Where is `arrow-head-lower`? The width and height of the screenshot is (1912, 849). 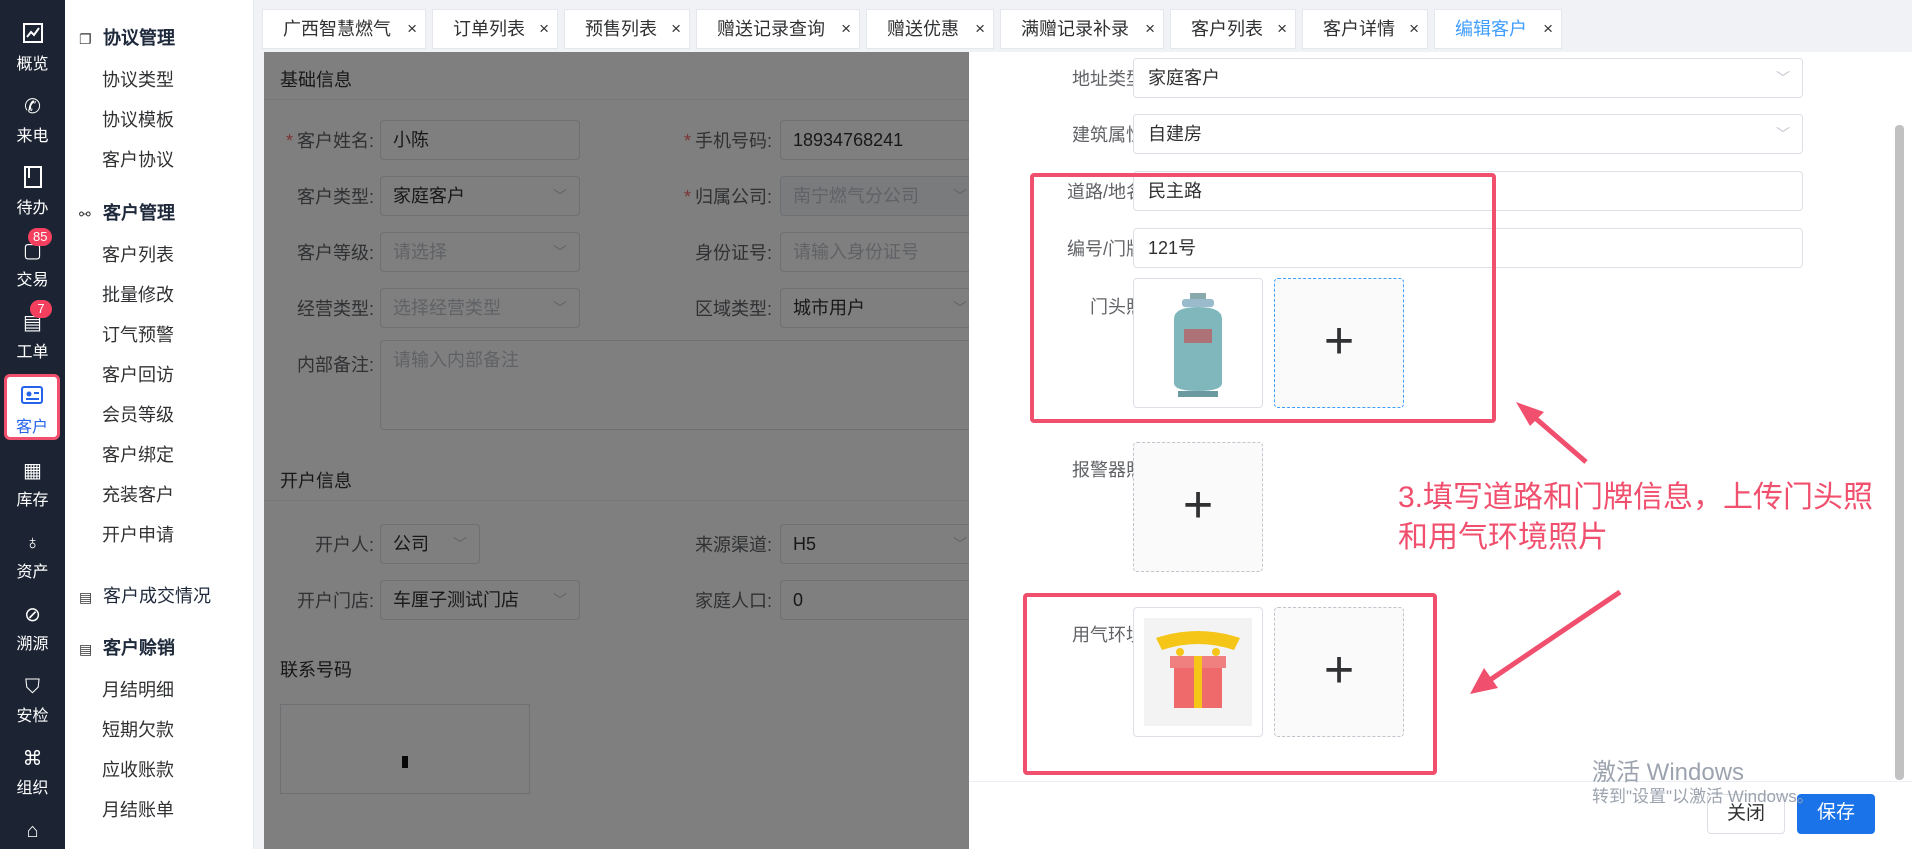 arrow-head-lower is located at coordinates (1484, 681).